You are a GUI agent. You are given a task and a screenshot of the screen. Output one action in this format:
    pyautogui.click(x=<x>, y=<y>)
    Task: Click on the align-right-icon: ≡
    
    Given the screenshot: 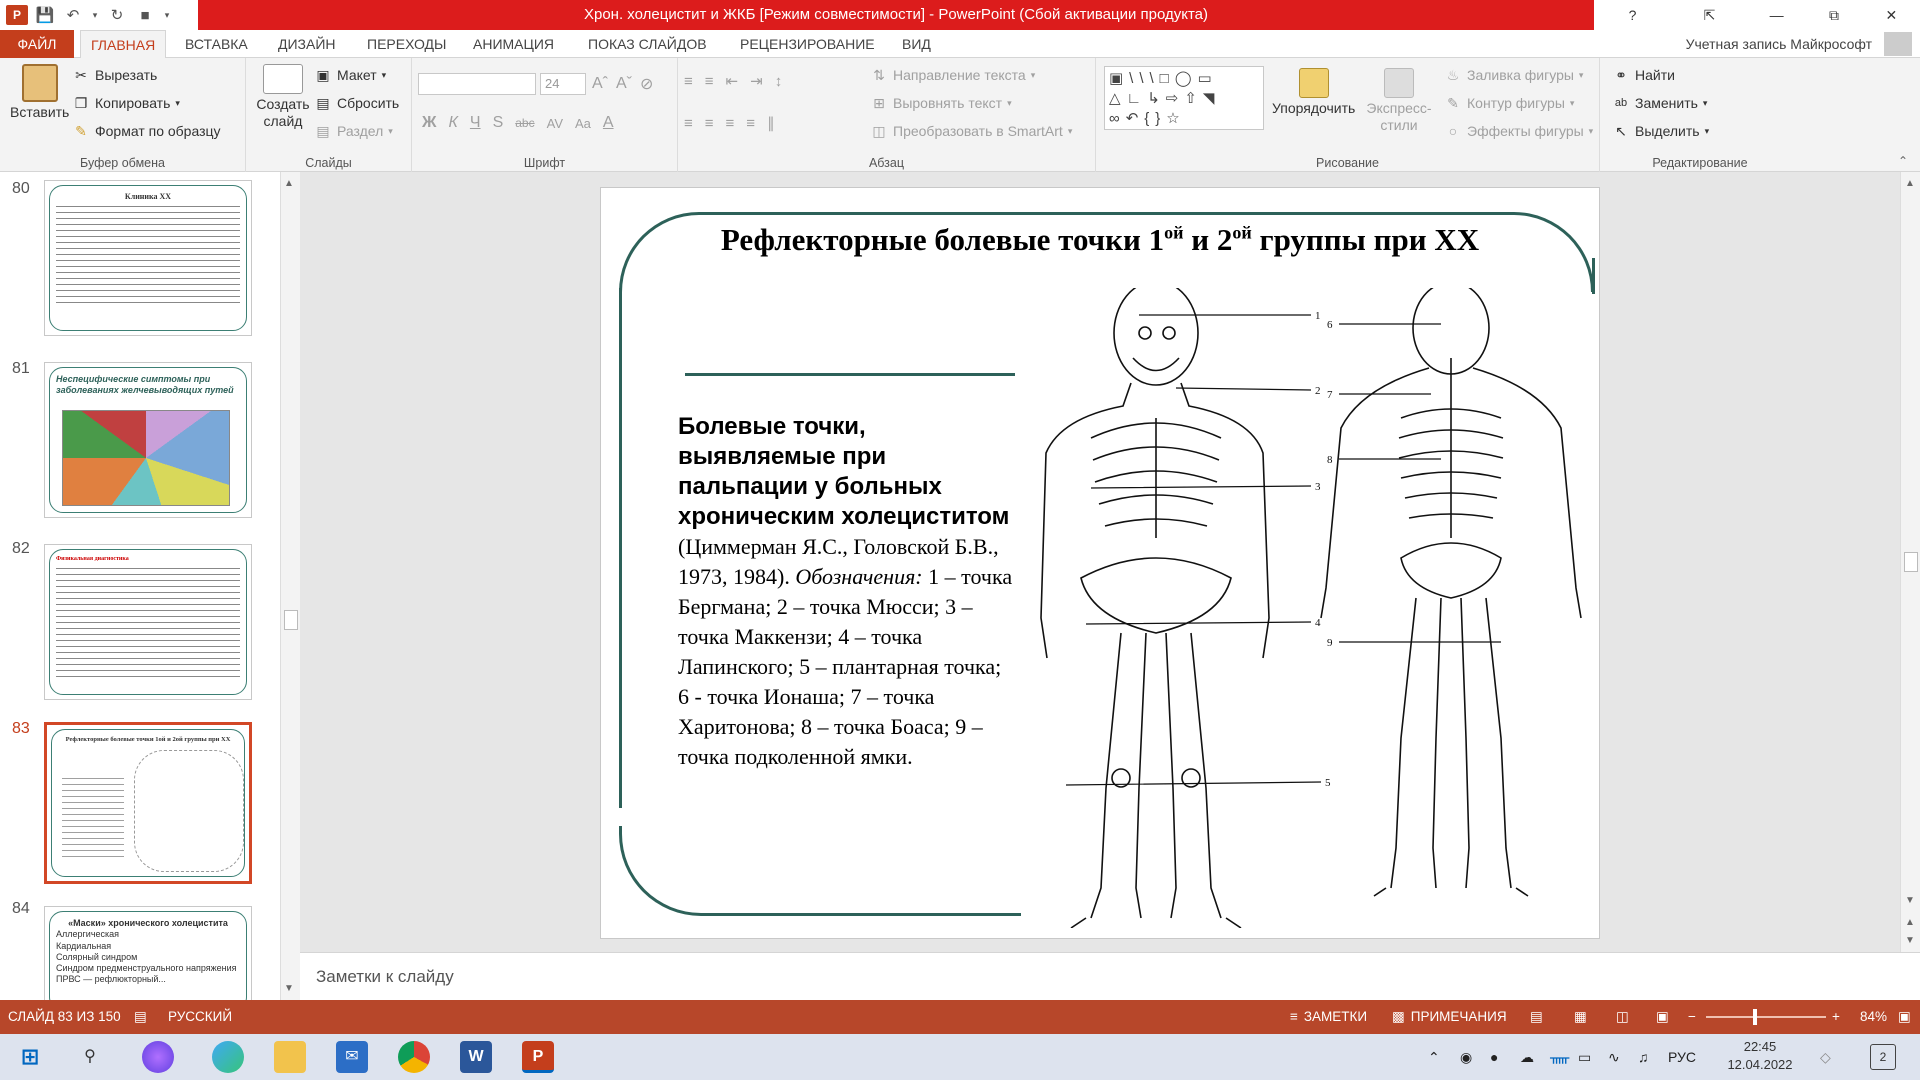 What is the action you would take?
    pyautogui.click(x=730, y=123)
    